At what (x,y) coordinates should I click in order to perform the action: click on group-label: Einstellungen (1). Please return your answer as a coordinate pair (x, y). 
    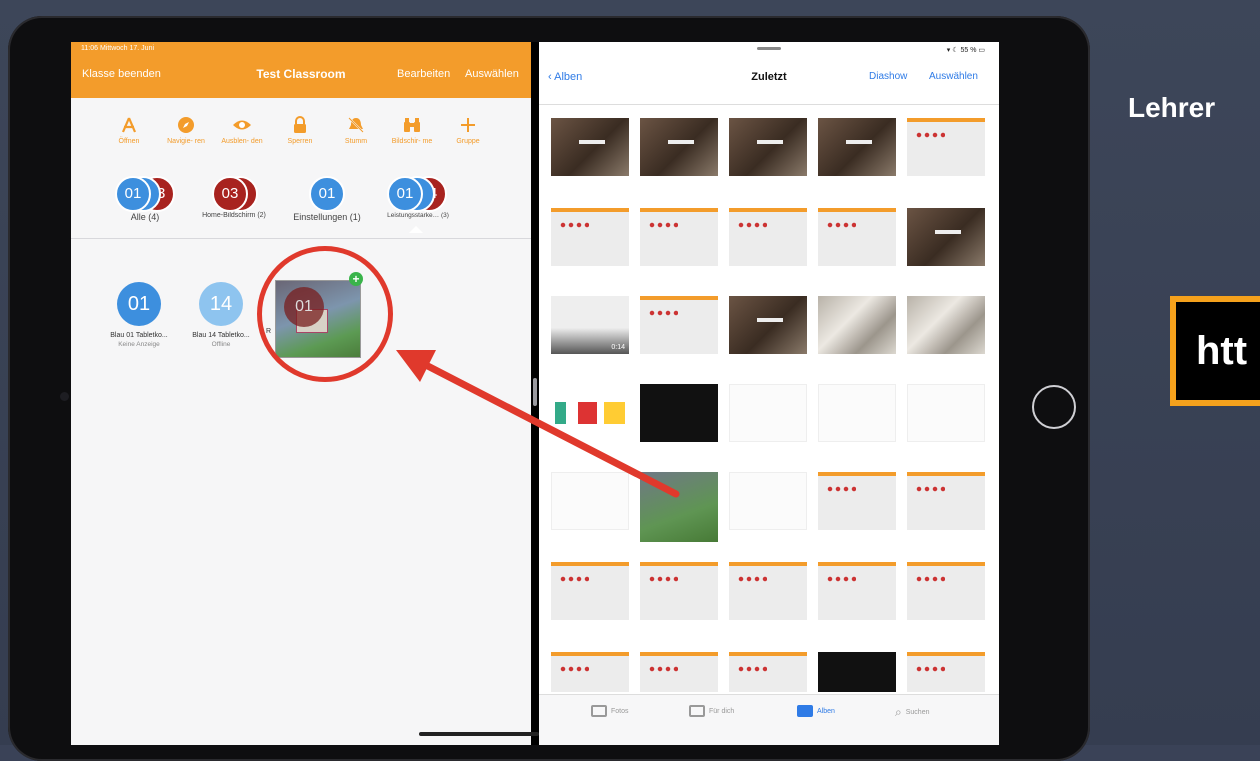
    Looking at the image, I should click on (327, 217).